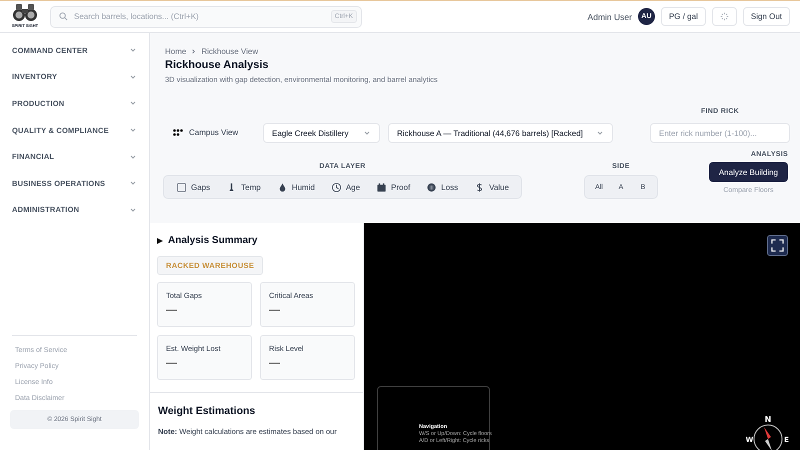 This screenshot has width=800, height=450. Describe the element at coordinates (491, 187) in the screenshot. I see `layer-toggle: Value` at that location.